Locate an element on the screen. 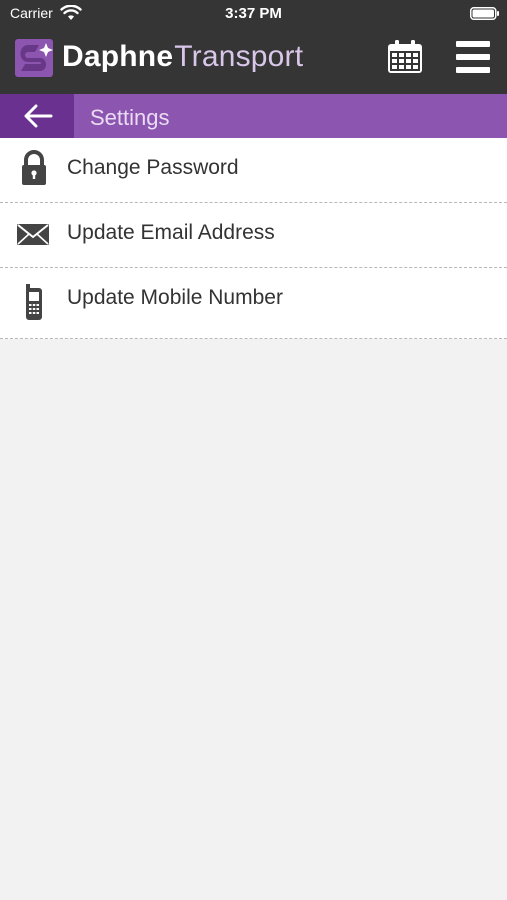 This screenshot has width=507, height=900. brand-name-bold: Daphne is located at coordinates (118, 56).